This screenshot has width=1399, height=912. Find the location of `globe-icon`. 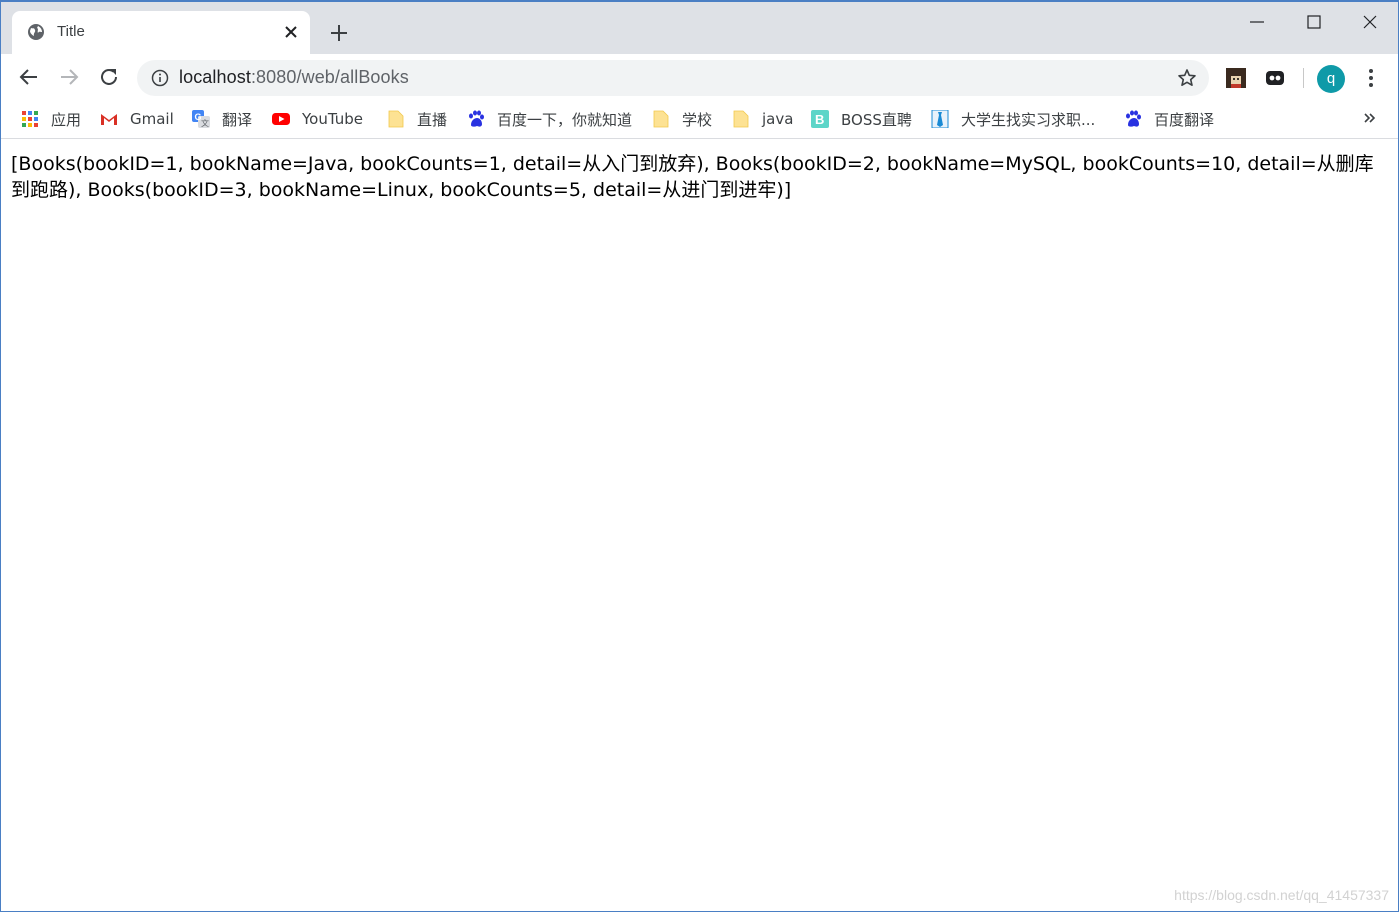

globe-icon is located at coordinates (36, 32).